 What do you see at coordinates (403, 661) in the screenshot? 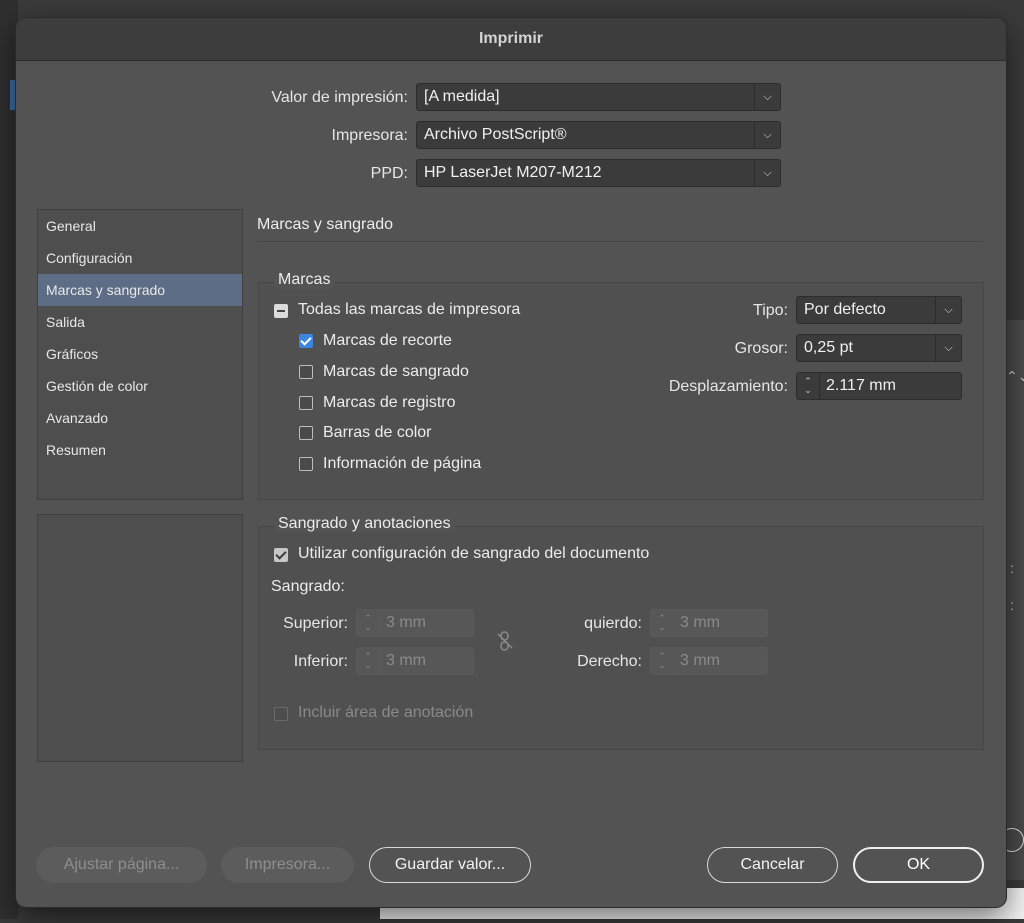
I see `bottom-bleed-value: 3 mm` at bounding box center [403, 661].